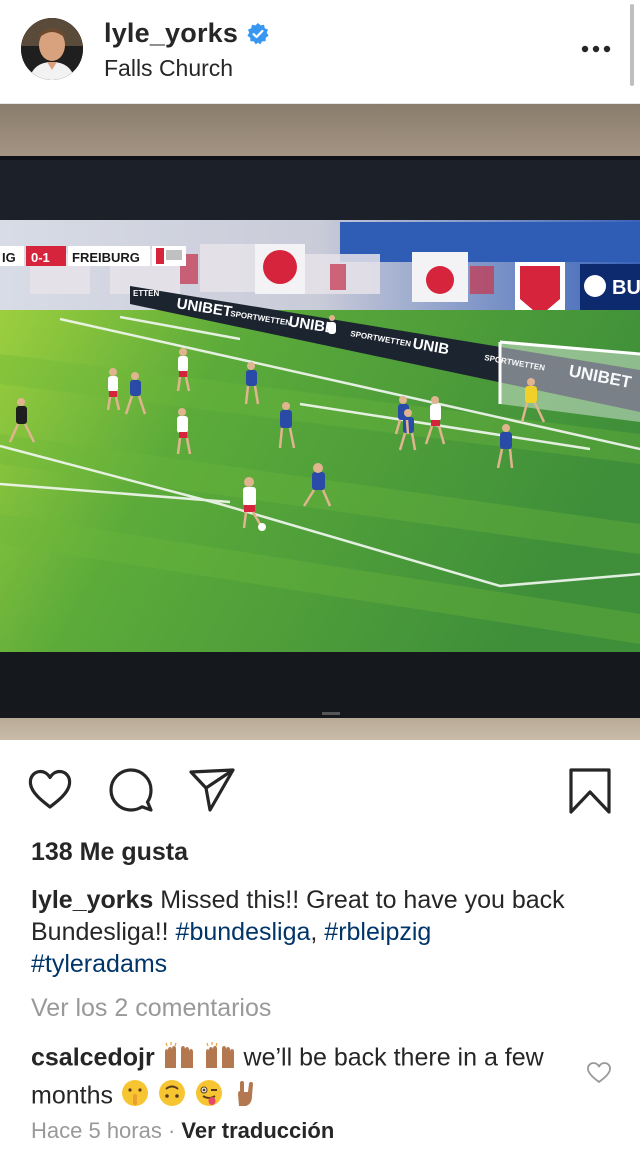 This screenshot has height=1172, width=640. I want to click on rock-on-hand-icon, so click(246, 1097).